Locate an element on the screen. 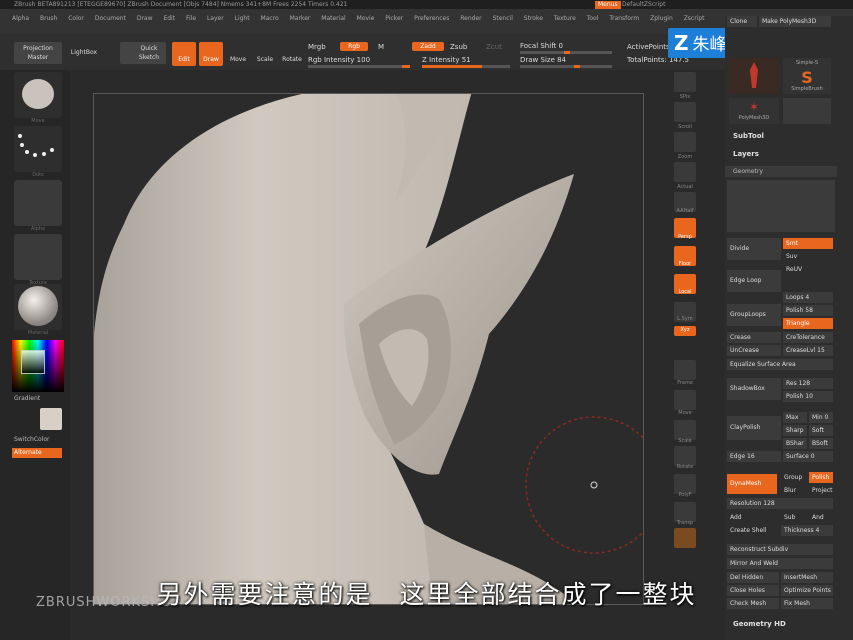  menu-item: Alpha is located at coordinates (20, 18).